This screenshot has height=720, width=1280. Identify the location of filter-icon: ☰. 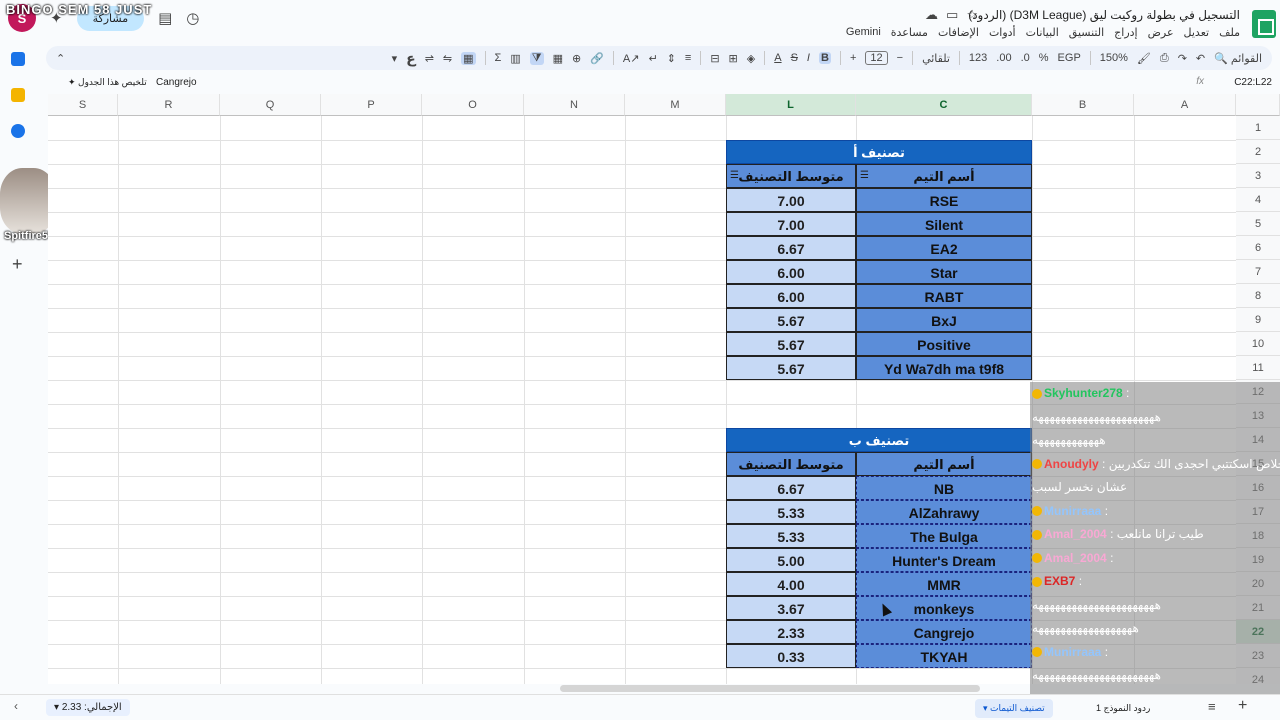
(866, 176).